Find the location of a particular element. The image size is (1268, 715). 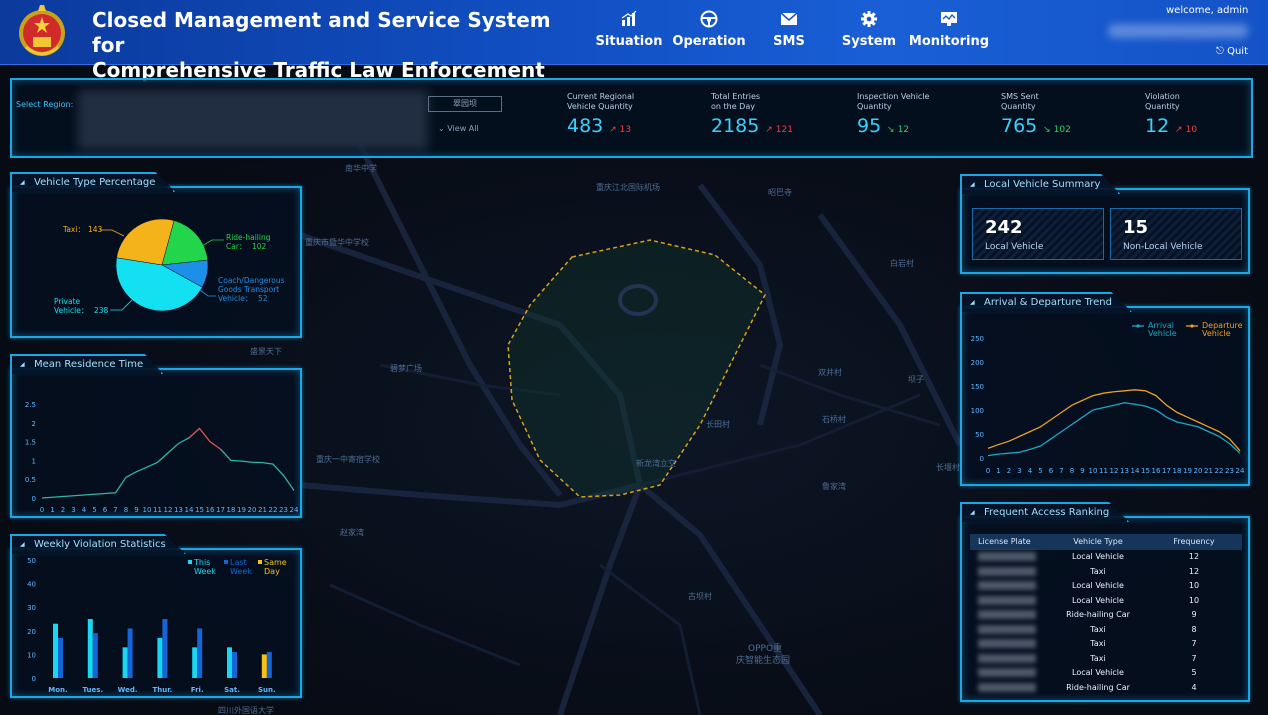

stat-label: Quantity is located at coordinates (874, 106).